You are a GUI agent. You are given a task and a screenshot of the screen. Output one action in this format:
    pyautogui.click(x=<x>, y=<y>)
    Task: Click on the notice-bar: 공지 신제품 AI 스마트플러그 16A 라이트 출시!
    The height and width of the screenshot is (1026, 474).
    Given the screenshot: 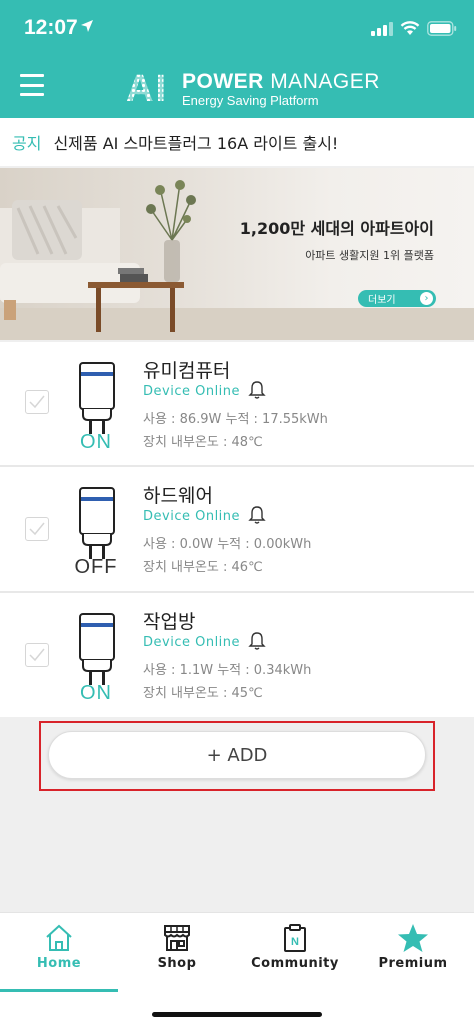 What is the action you would take?
    pyautogui.click(x=237, y=142)
    